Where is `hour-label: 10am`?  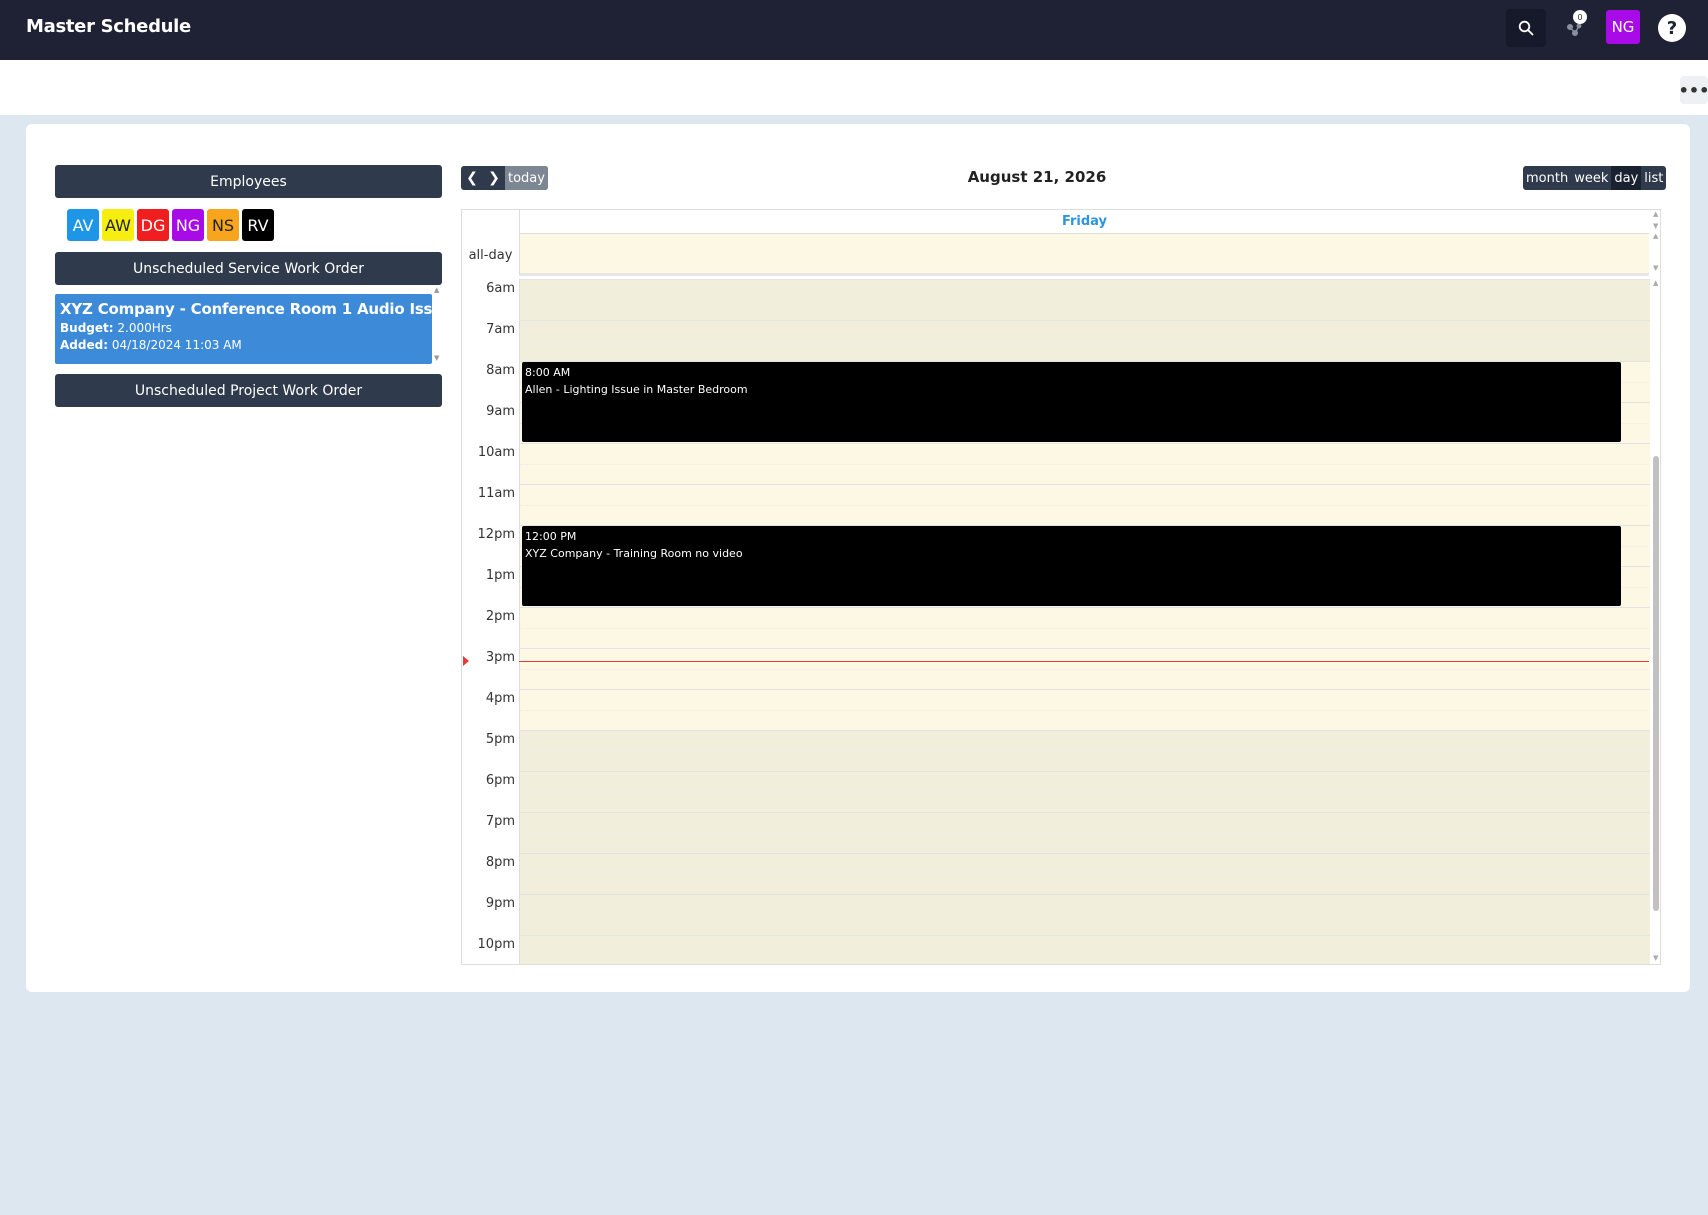 hour-label: 10am is located at coordinates (496, 452).